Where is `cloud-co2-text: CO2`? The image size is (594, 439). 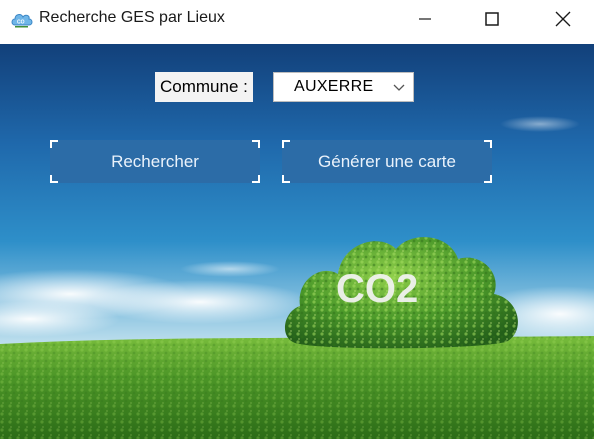 cloud-co2-text: CO2 is located at coordinates (377, 289).